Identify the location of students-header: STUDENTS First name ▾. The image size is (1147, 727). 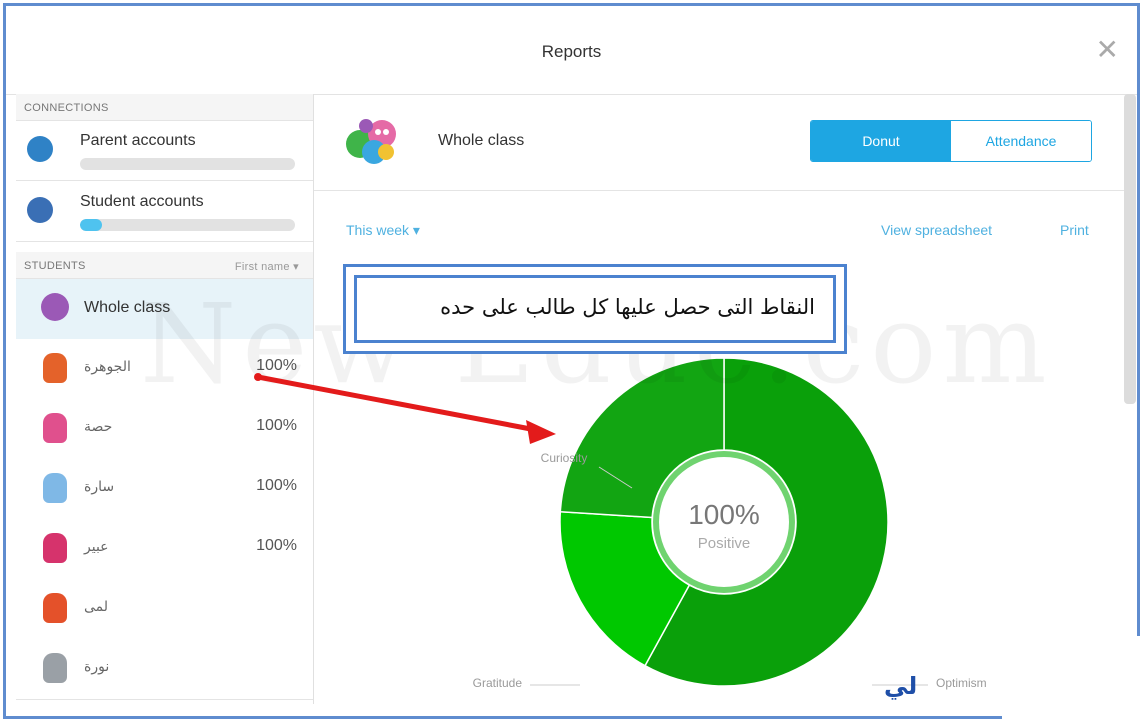
(164, 265).